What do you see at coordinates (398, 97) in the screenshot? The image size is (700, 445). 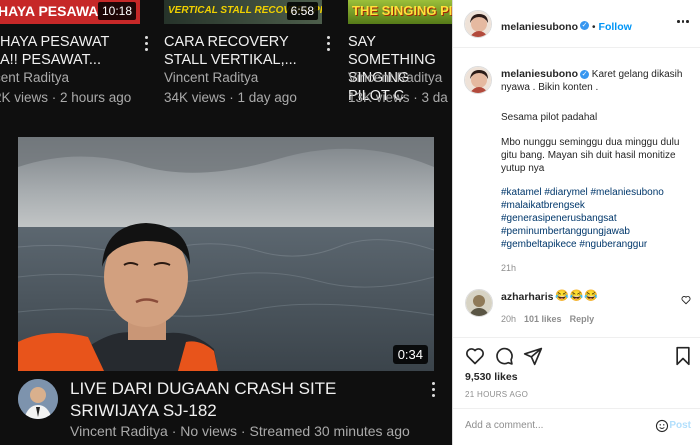 I see `recommendation-meta: 13K views · 3 da` at bounding box center [398, 97].